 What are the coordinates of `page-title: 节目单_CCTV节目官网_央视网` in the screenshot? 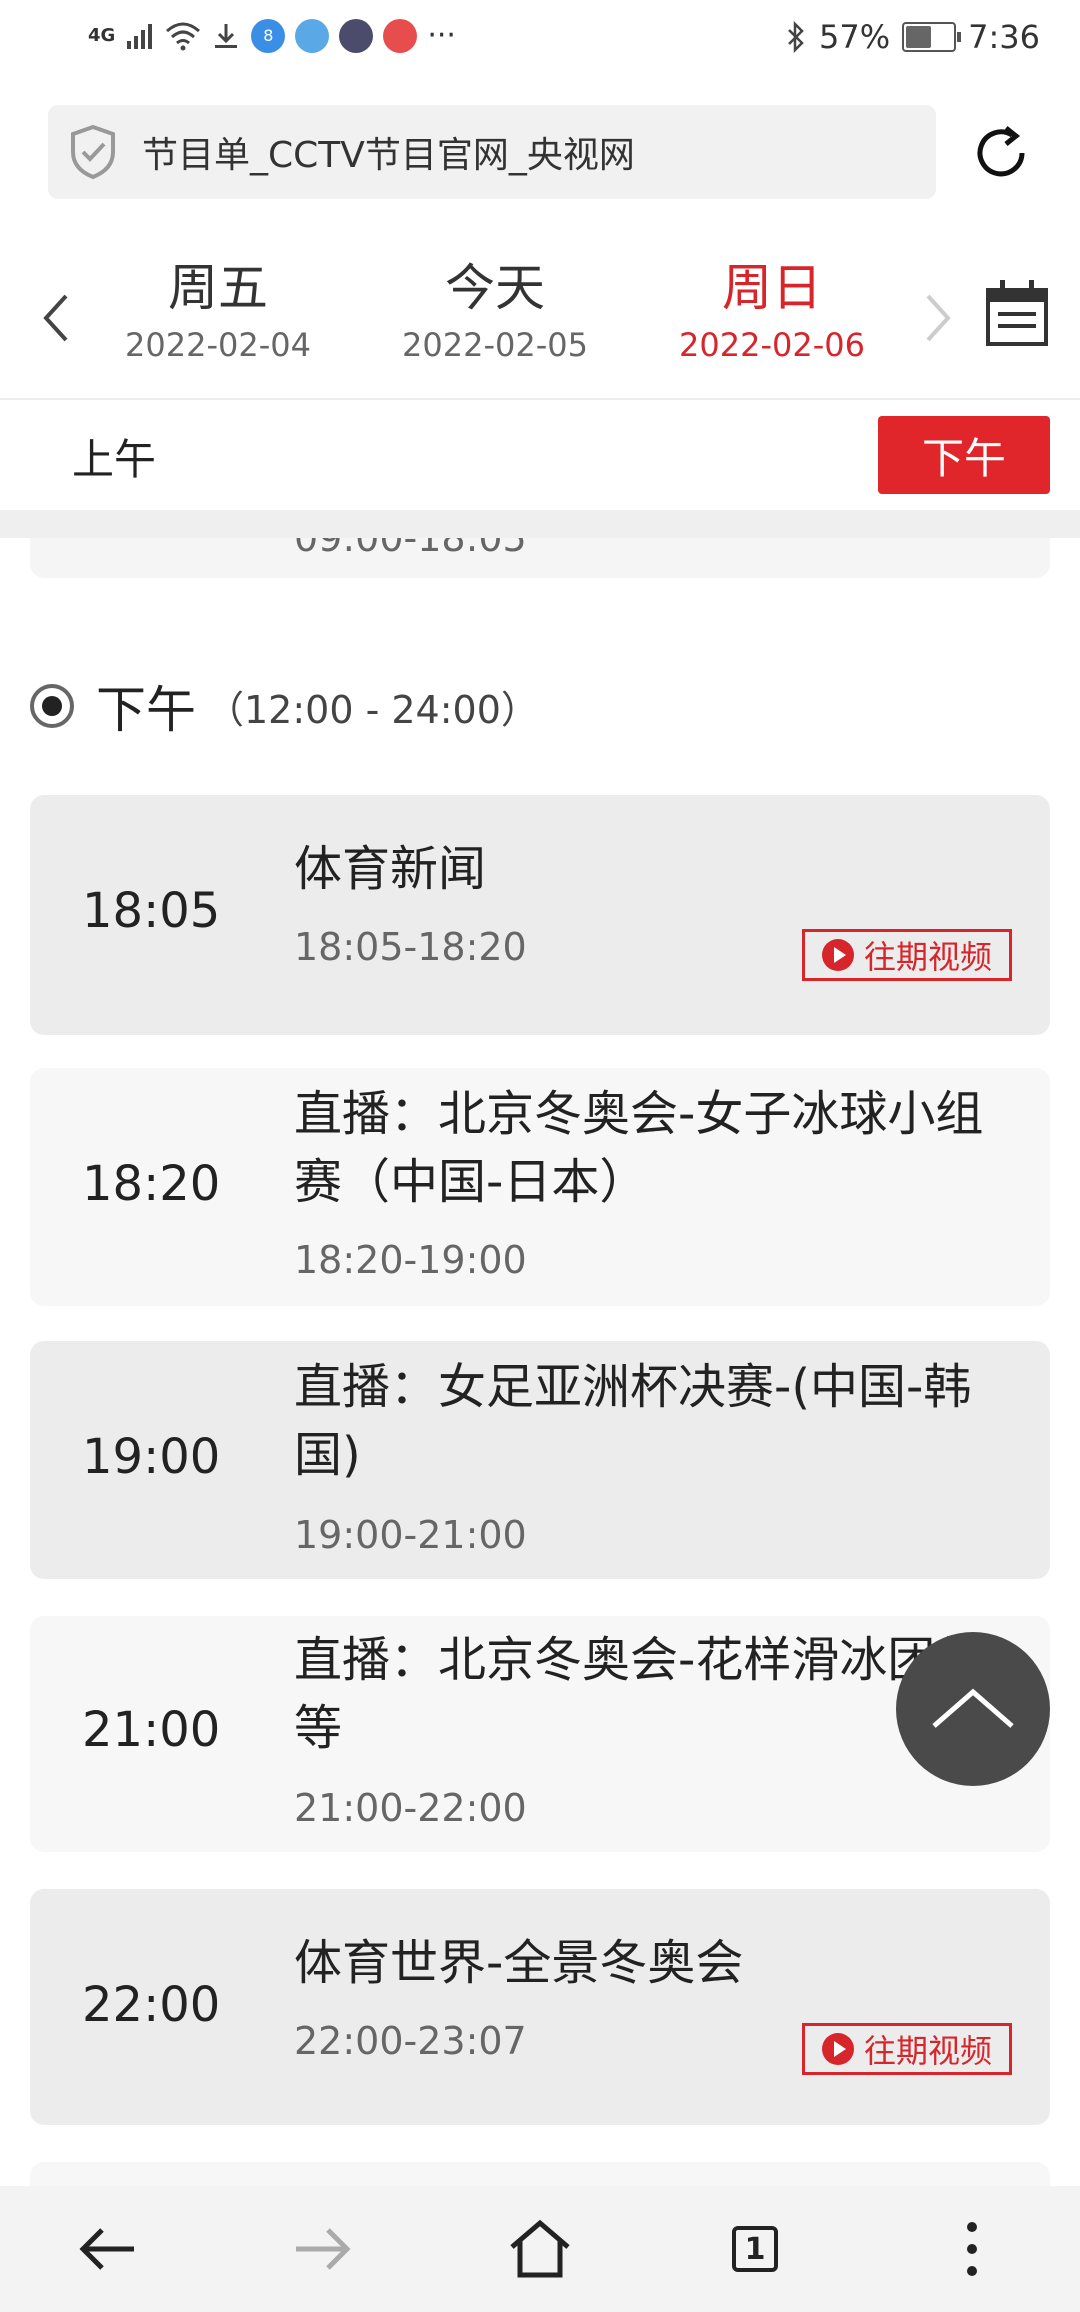 It's located at (388, 155).